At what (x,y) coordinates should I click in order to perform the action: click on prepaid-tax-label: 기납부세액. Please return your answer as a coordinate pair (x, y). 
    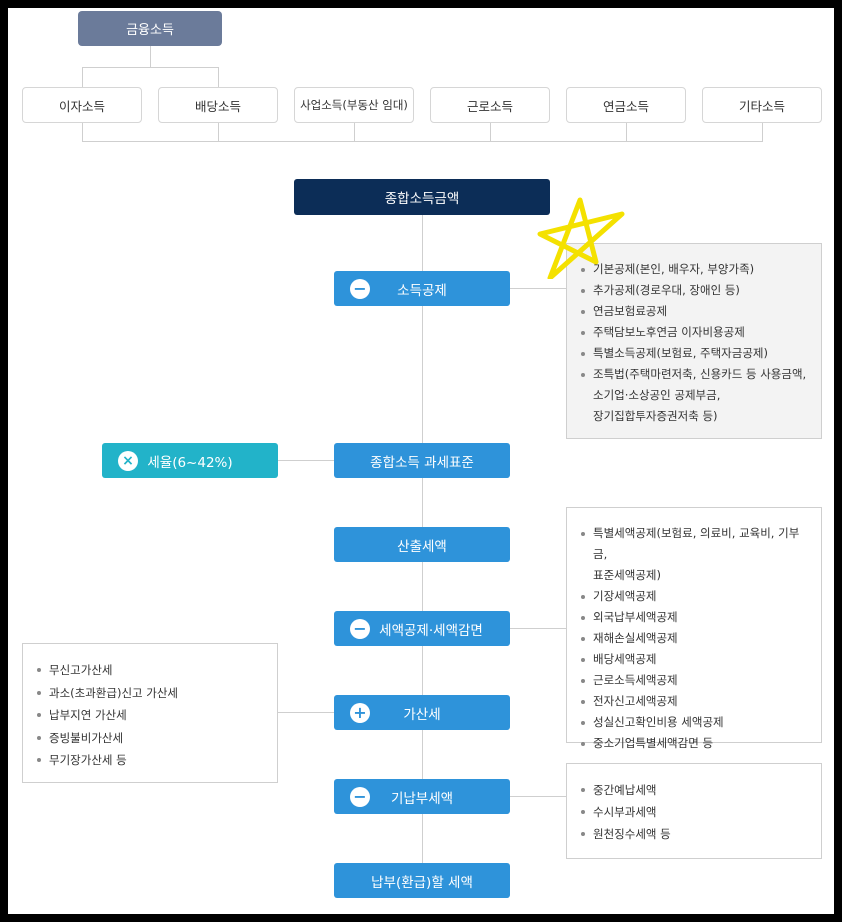
    Looking at the image, I should click on (422, 798).